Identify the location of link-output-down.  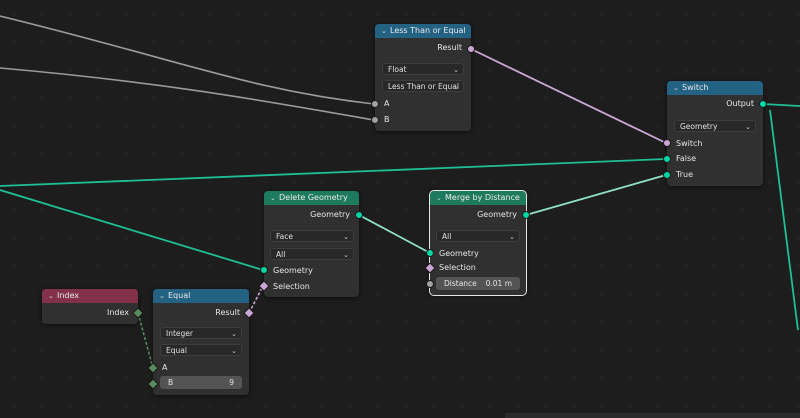
(784, 220).